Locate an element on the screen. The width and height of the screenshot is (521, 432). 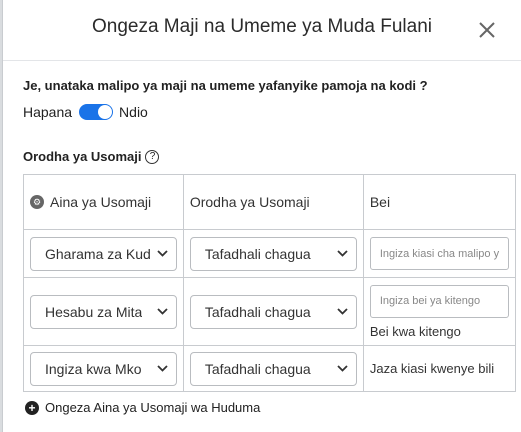
unit-price-input: Ingiza bei ya kitengo is located at coordinates (439, 301).